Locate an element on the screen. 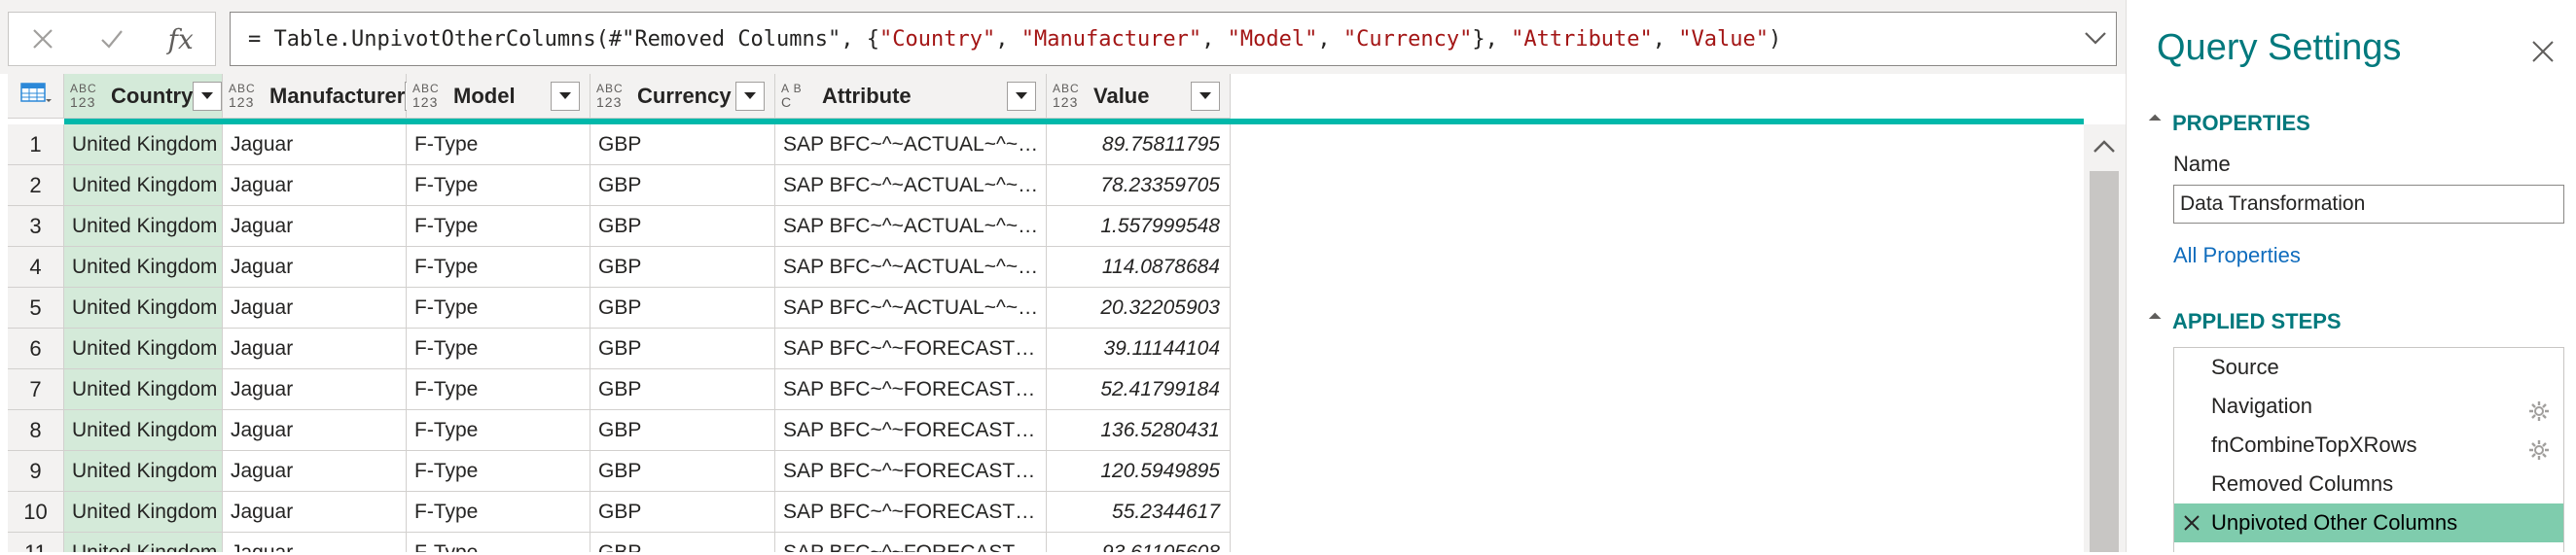 This screenshot has height=555, width=2576. row-number: 4 is located at coordinates (36, 267).